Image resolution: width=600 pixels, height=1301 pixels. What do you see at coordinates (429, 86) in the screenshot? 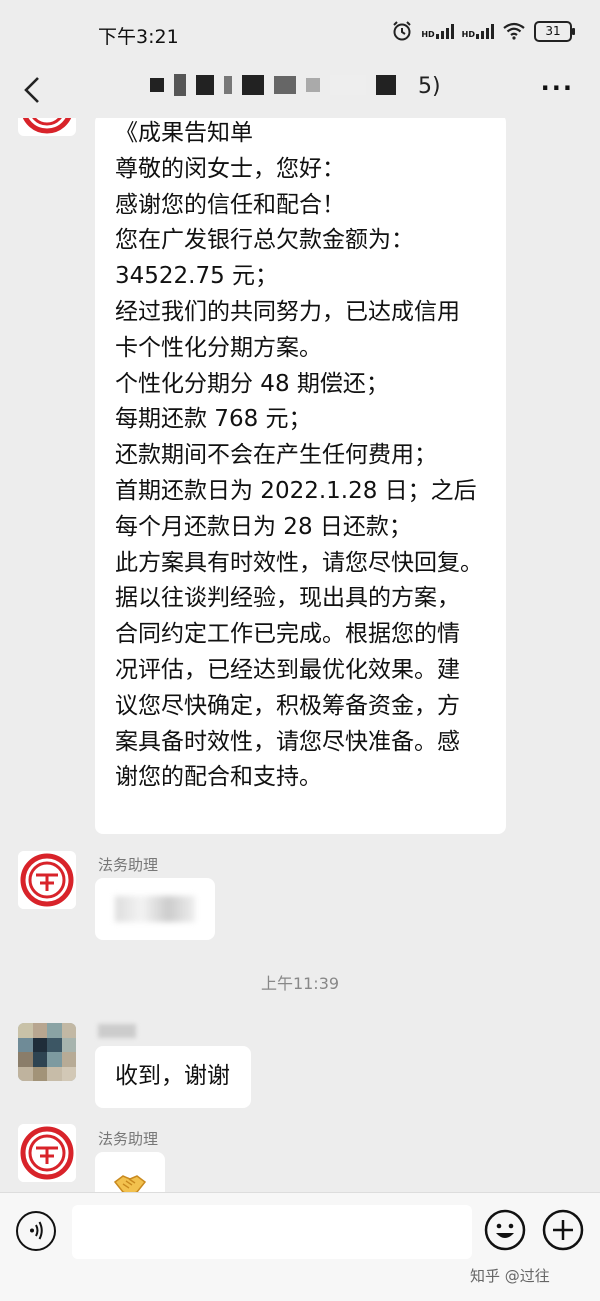
I see `chat-title-suffix: 5)` at bounding box center [429, 86].